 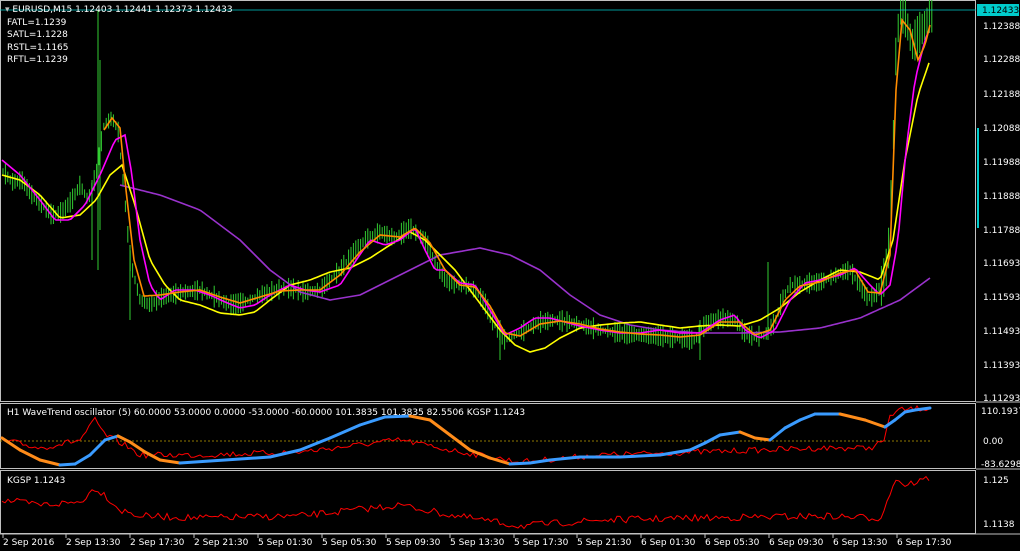 What do you see at coordinates (37, 35) in the screenshot?
I see `indicator-satl: SATL=1.1228` at bounding box center [37, 35].